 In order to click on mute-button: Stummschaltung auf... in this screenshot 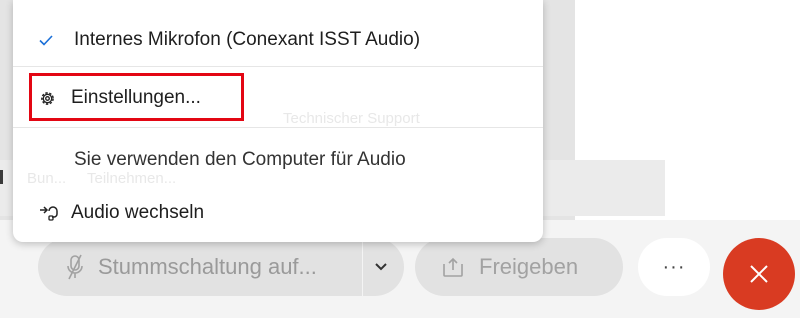, I will do `click(198, 267)`.